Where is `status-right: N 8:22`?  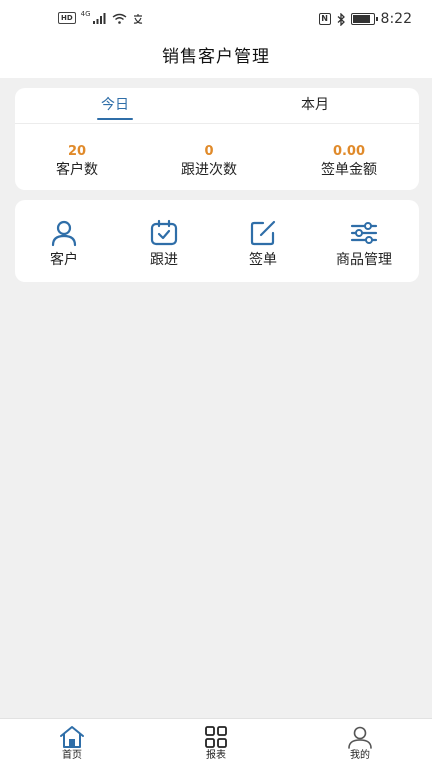
status-right: N 8:22 is located at coordinates (365, 19).